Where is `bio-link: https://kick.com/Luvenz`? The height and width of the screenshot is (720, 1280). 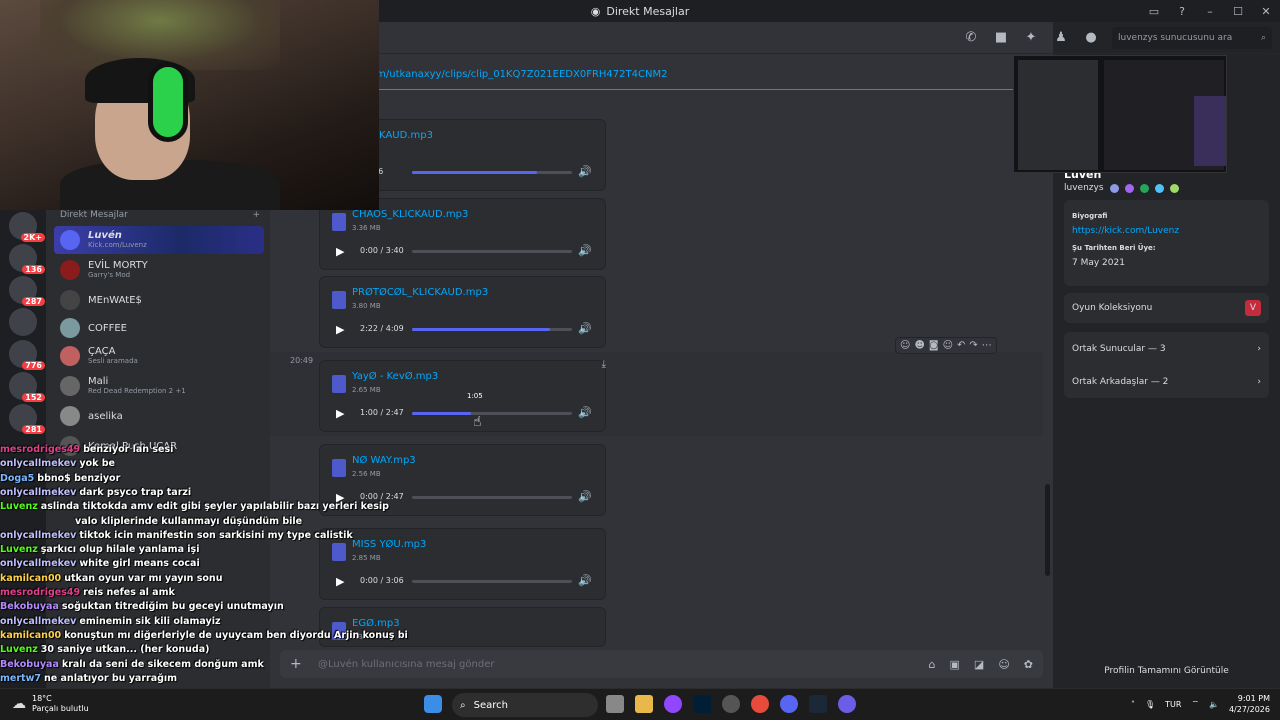
bio-link: https://kick.com/Luvenz is located at coordinates (1166, 228).